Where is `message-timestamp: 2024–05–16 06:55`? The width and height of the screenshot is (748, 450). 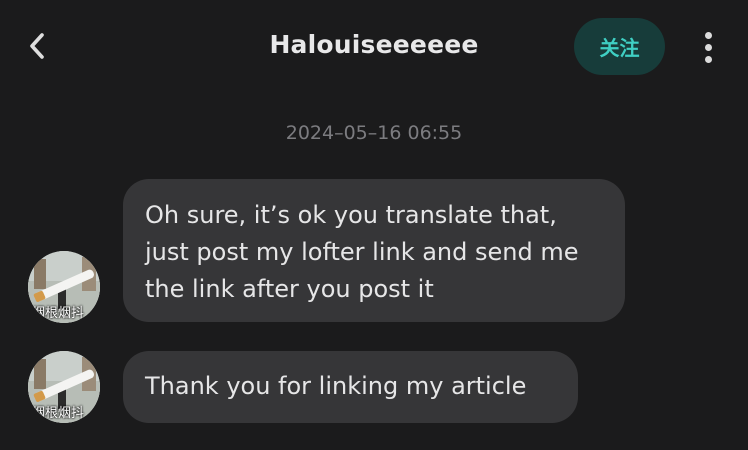 message-timestamp: 2024–05–16 06:55 is located at coordinates (374, 133).